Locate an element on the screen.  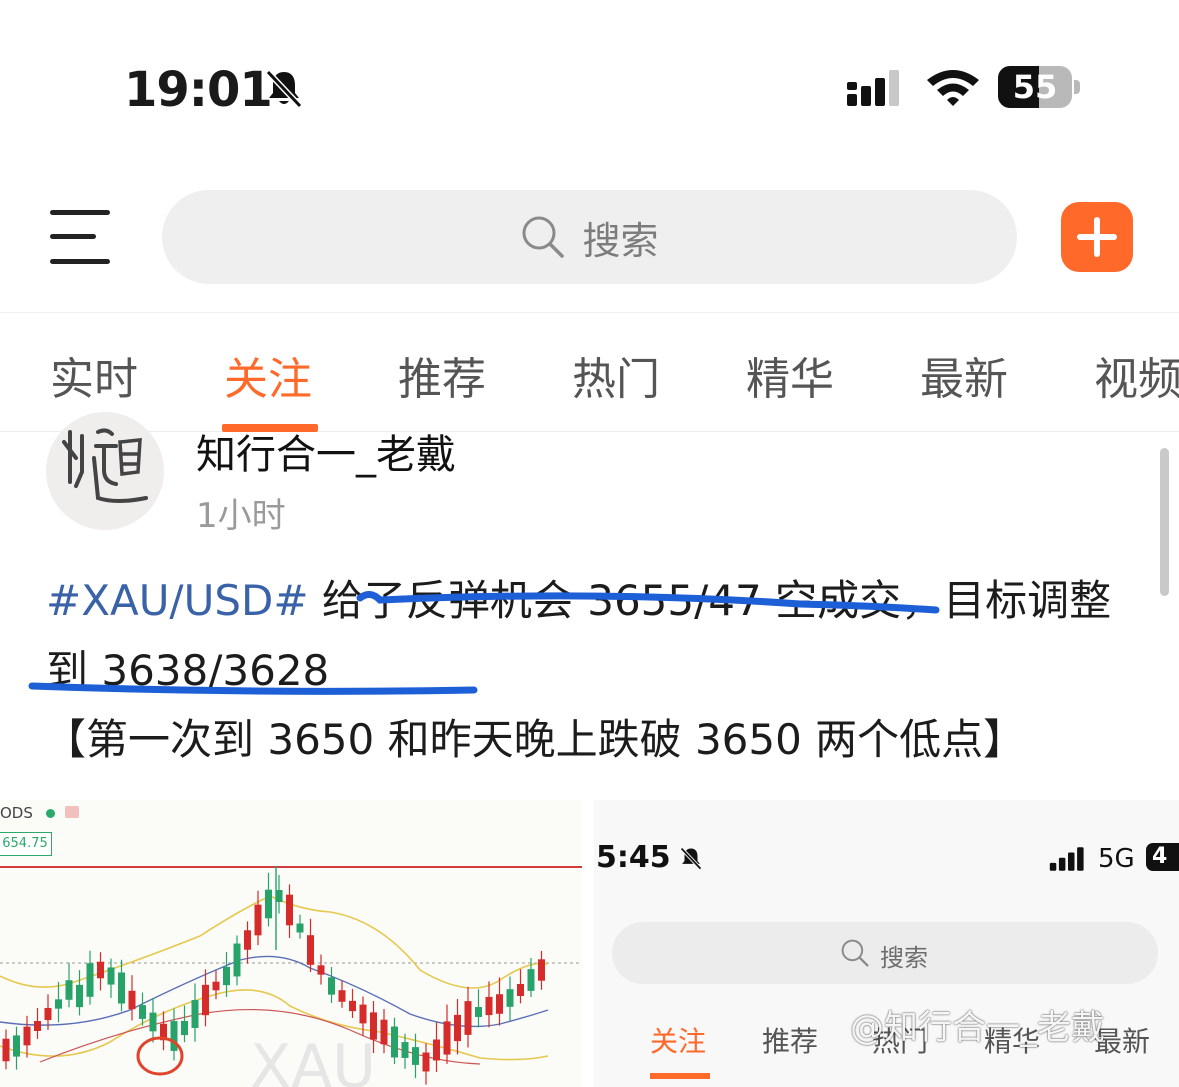
tab-realtime: 实时 is located at coordinates (94, 375).